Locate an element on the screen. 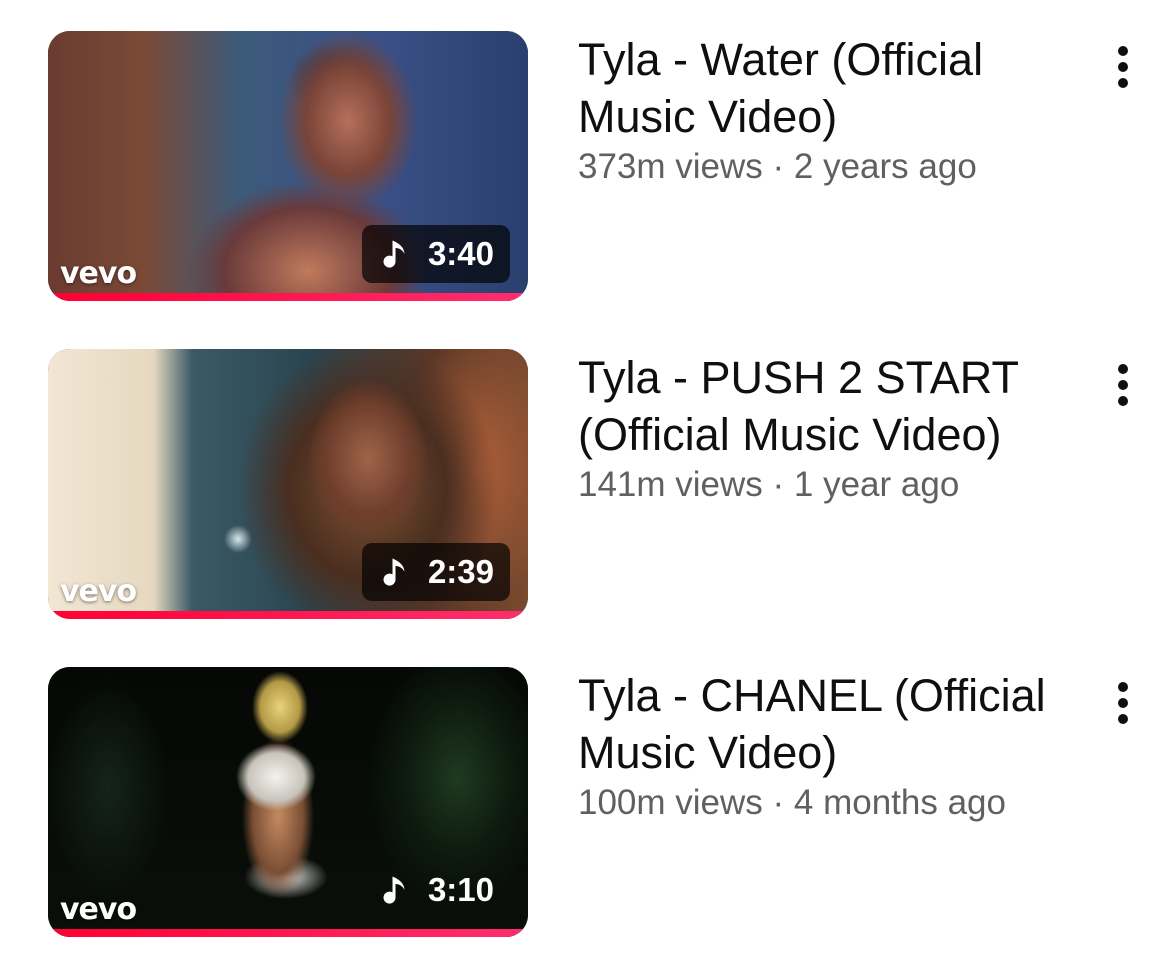 The height and width of the screenshot is (961, 1170). duration-badge: 3:40 is located at coordinates (435, 254).